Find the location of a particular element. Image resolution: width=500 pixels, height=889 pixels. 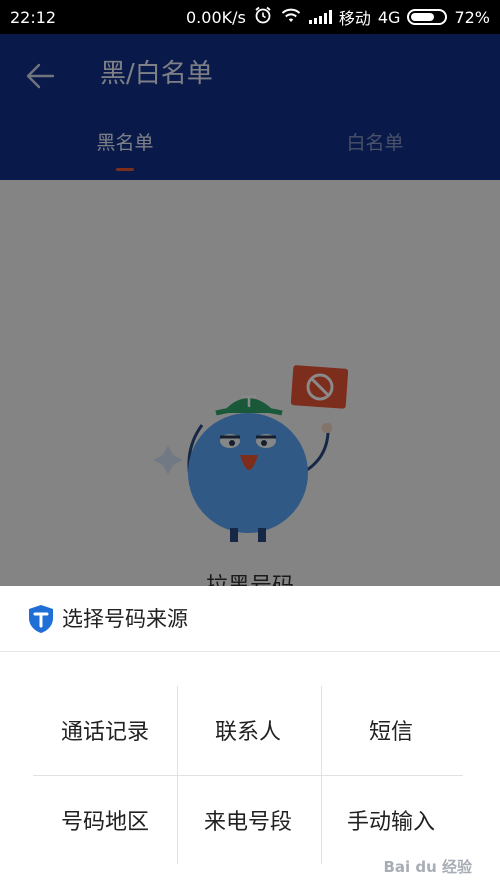

wifi-icon is located at coordinates (291, 17).